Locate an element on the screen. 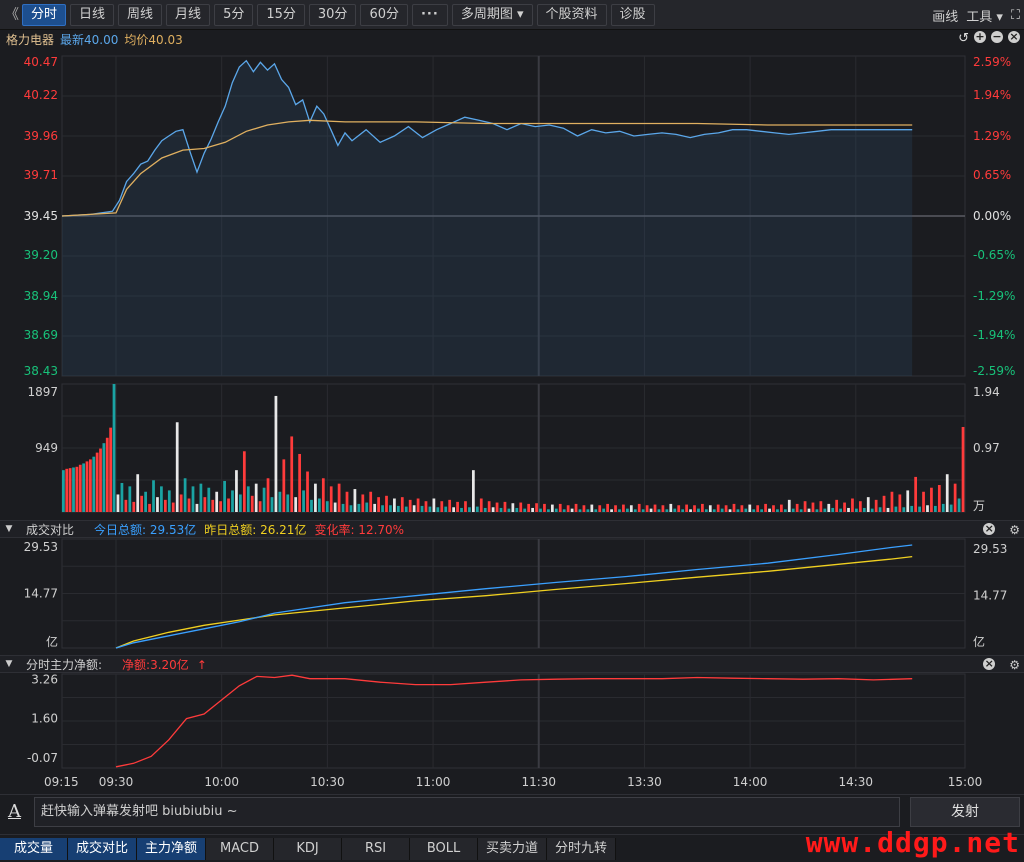 This screenshot has width=1024, height=862. period-tab-intraday: 分时 is located at coordinates (44, 15).